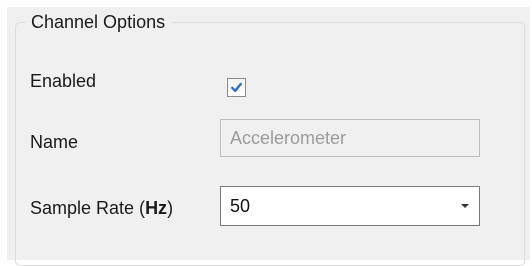 The image size is (532, 266). I want to click on sample-rate-label-suffix: ), so click(170, 208).